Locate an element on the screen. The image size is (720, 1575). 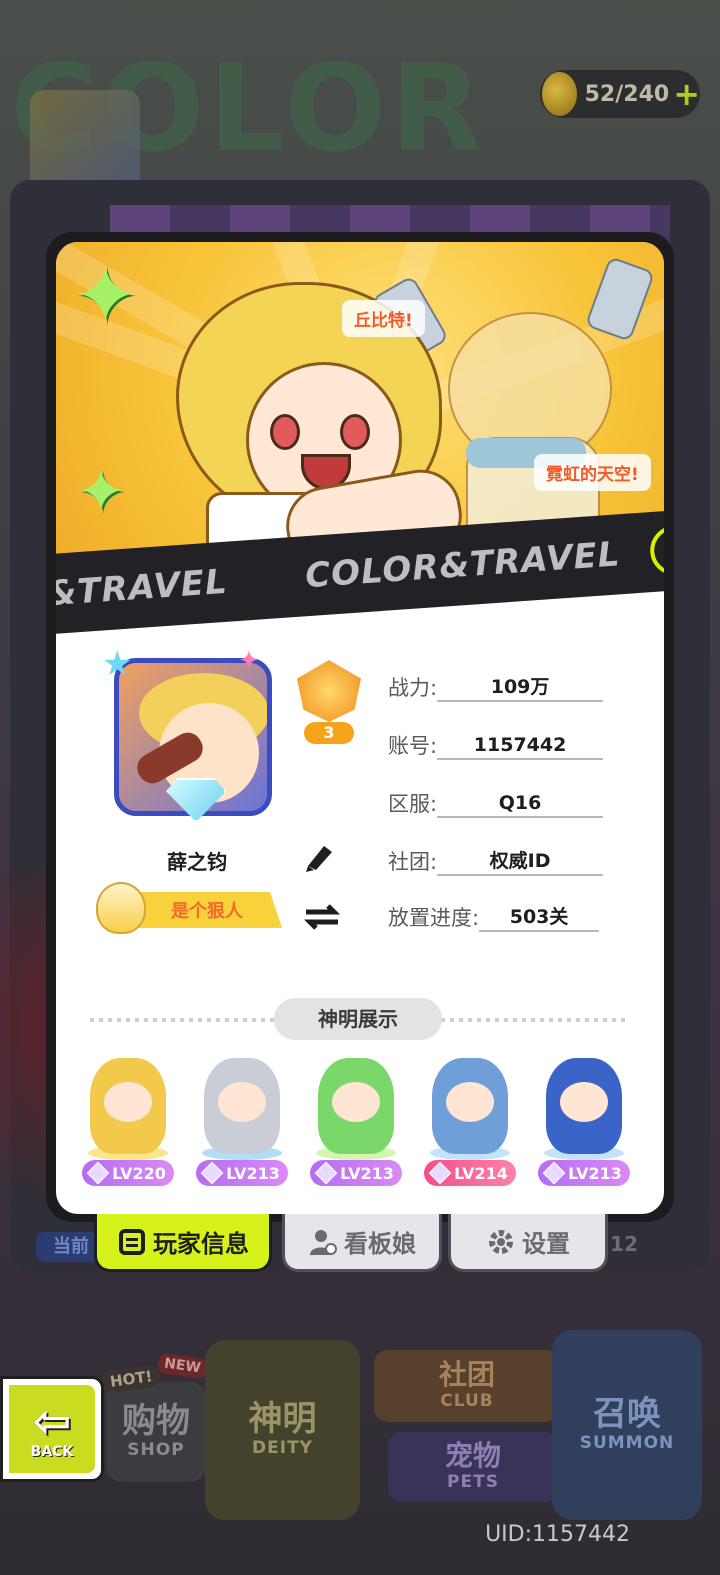
deity-slot: LV214 is located at coordinates (470, 1117).